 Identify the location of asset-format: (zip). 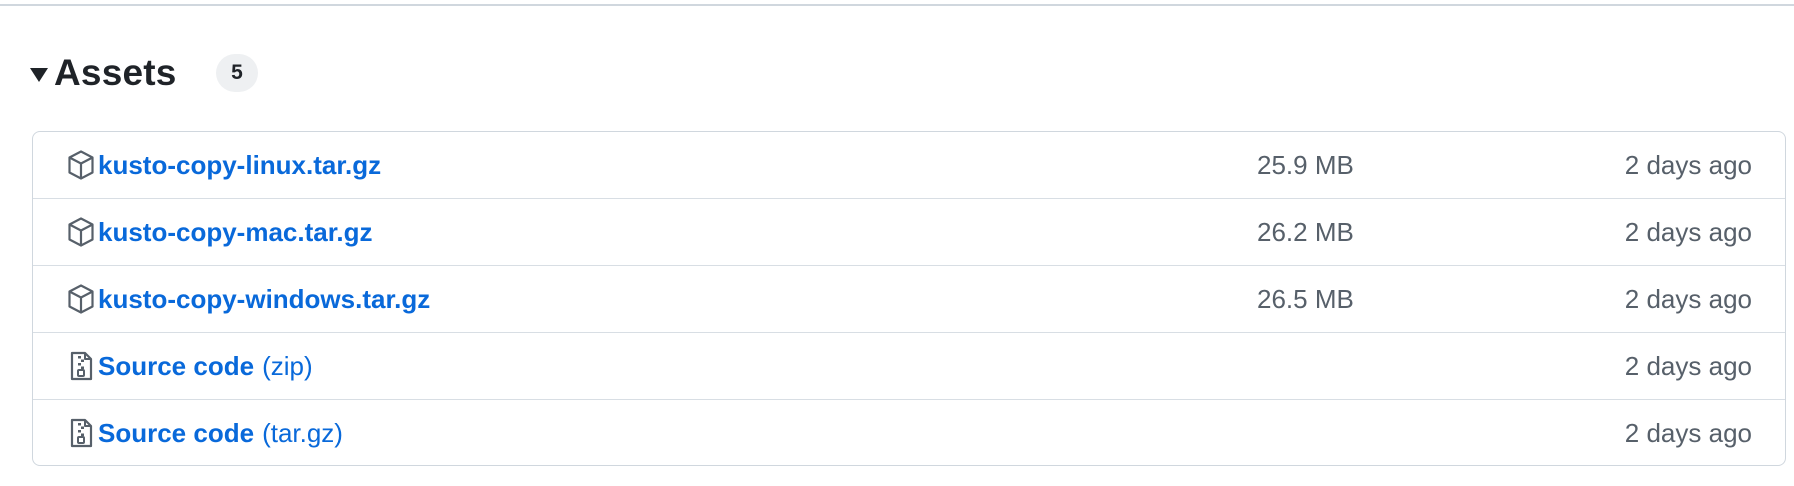
(287, 365).